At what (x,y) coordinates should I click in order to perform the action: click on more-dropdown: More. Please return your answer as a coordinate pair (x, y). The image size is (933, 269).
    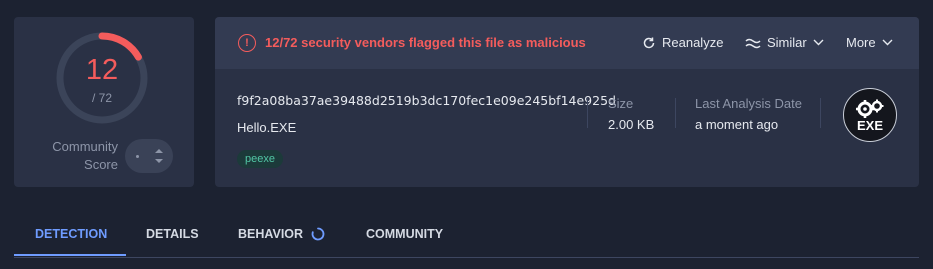
    Looking at the image, I should click on (869, 42).